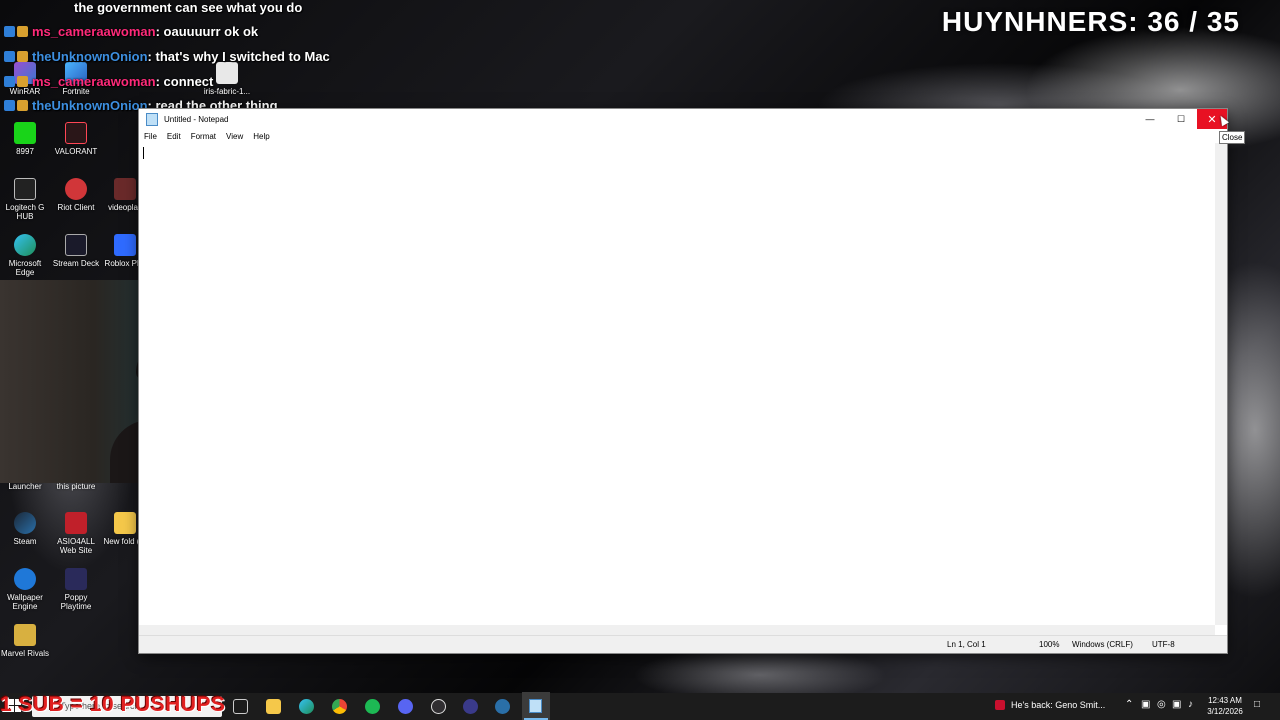  Describe the element at coordinates (131, 31) in the screenshot. I see `chat-message: ms_cameraawoman : oauuuurr ok ok` at that location.